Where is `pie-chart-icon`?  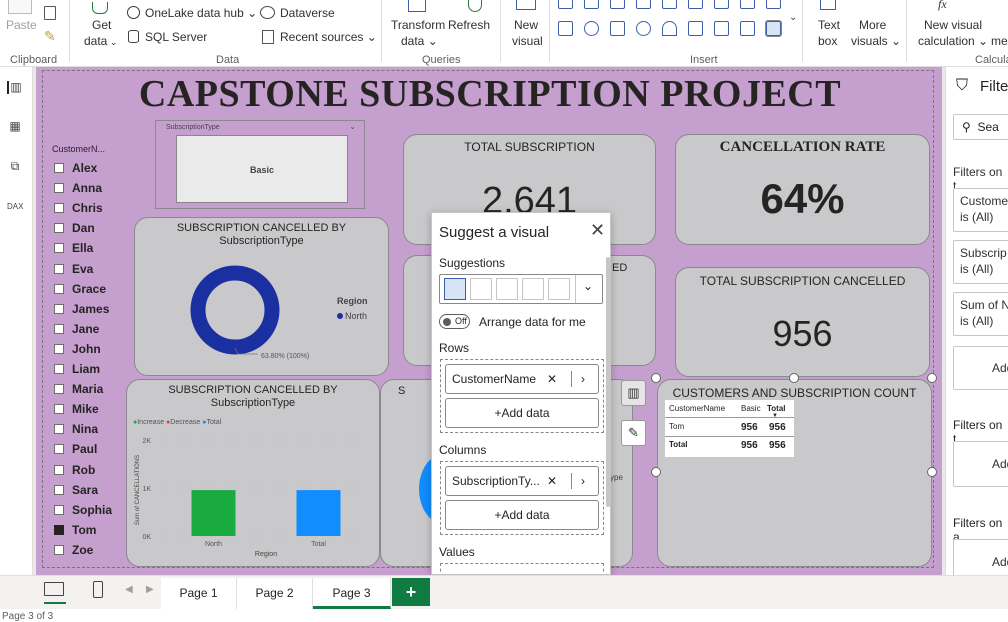 pie-chart-icon is located at coordinates (565, 28).